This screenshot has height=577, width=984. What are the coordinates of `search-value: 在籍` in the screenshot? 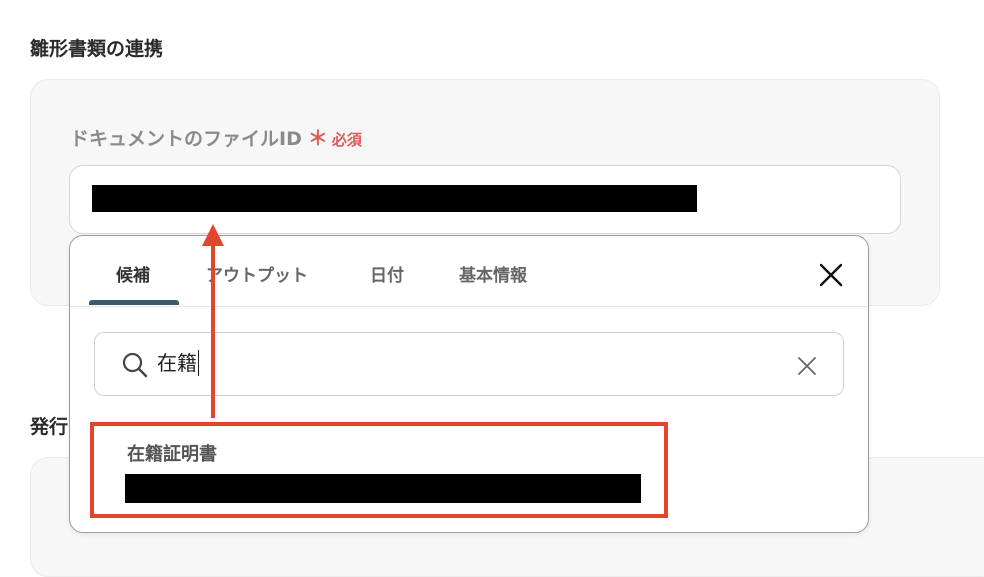 It's located at (178, 363).